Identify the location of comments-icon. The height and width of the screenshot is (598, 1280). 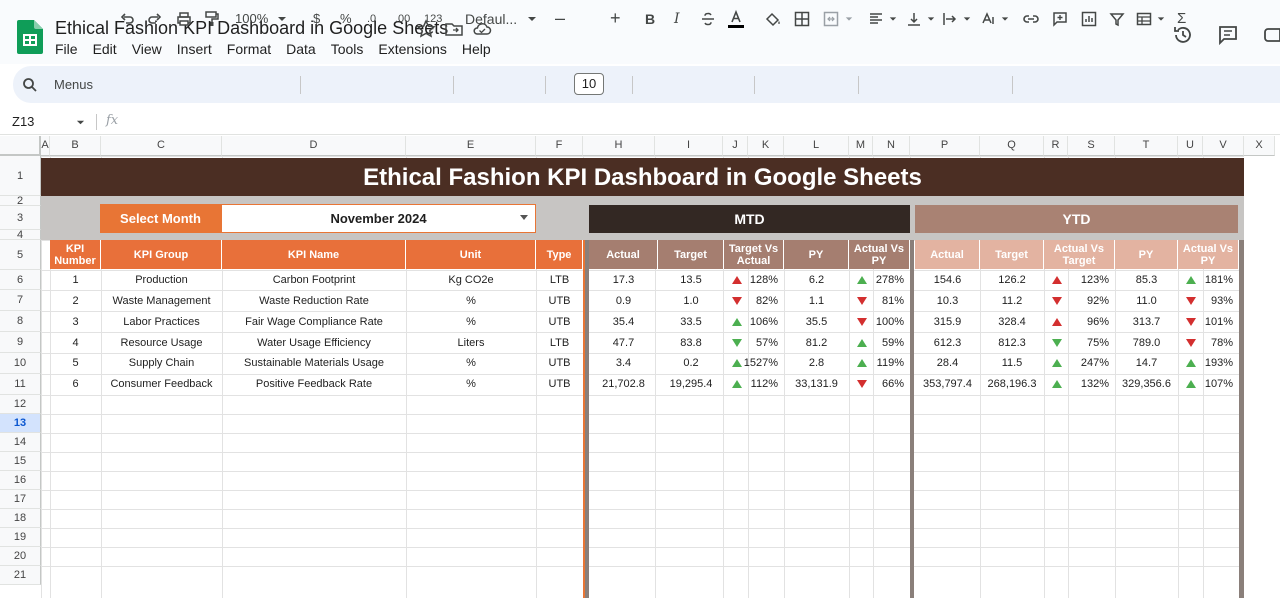
(1228, 35).